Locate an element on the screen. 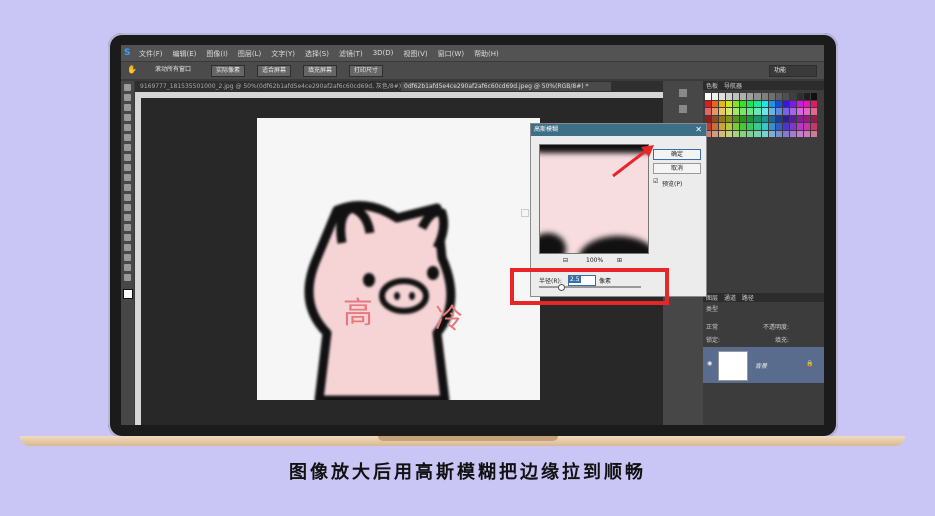 The height and width of the screenshot is (516, 935). tab-navigator: 导航器 is located at coordinates (733, 86).